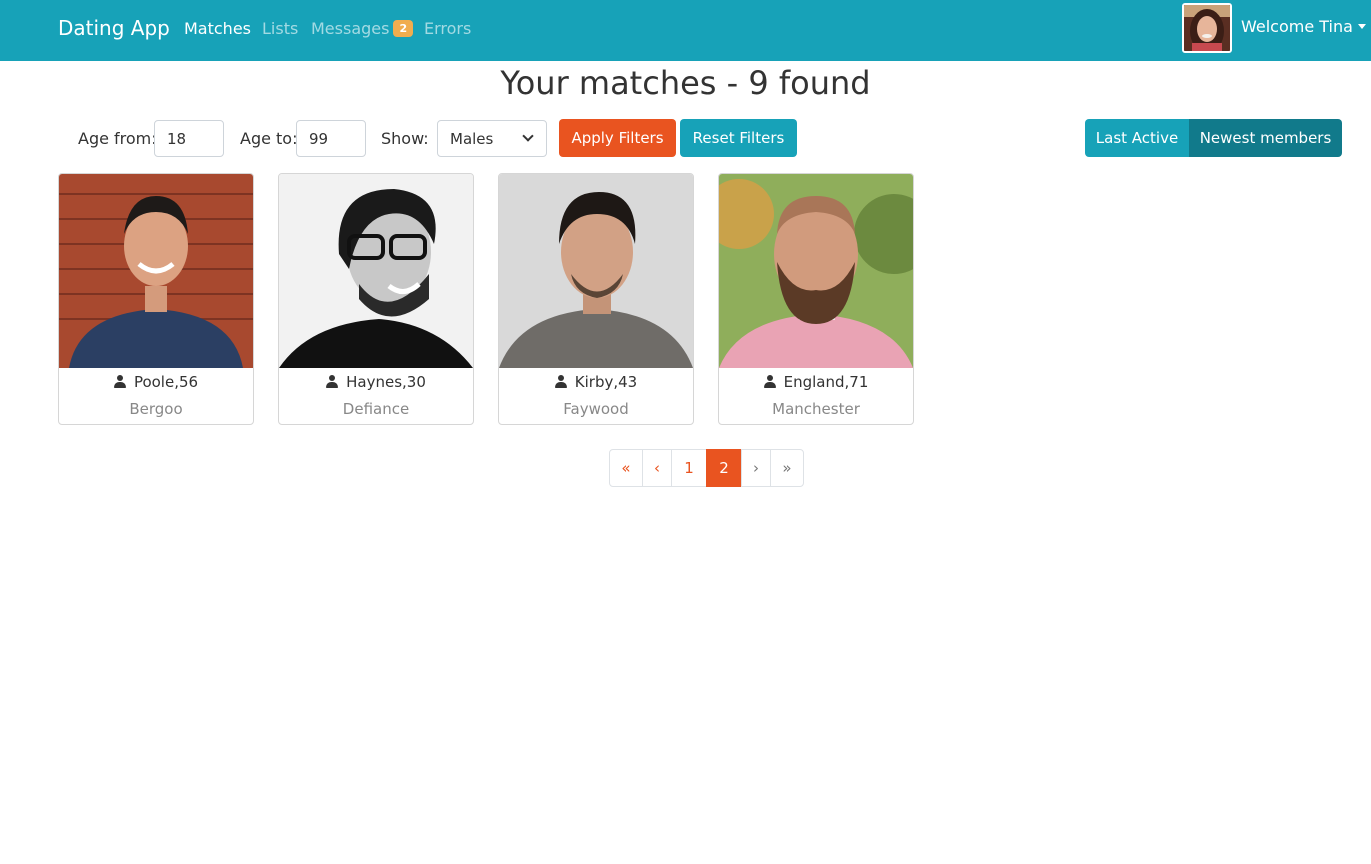 This screenshot has width=1371, height=864. What do you see at coordinates (1361, 26) in the screenshot?
I see `caret-down-icon` at bounding box center [1361, 26].